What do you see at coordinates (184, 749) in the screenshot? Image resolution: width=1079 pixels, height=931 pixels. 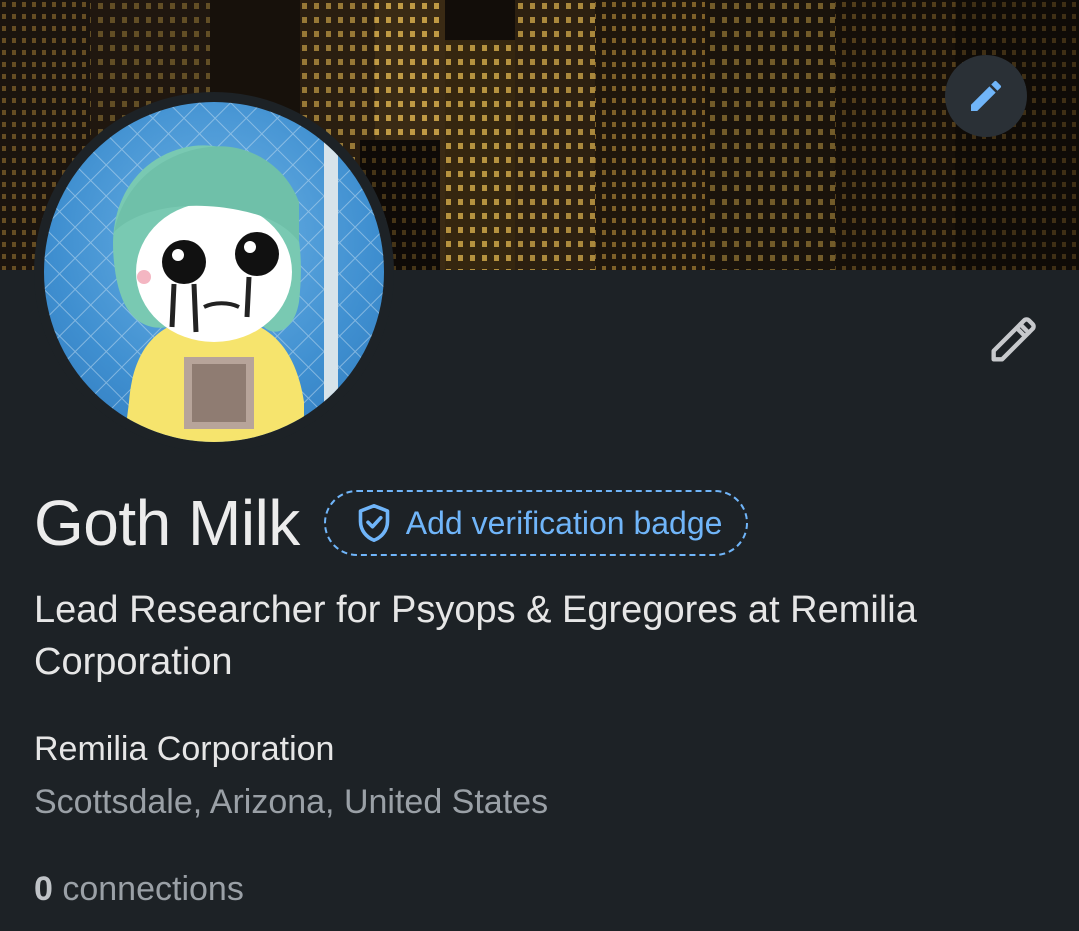 I see `current-company: Remilia Corporation` at bounding box center [184, 749].